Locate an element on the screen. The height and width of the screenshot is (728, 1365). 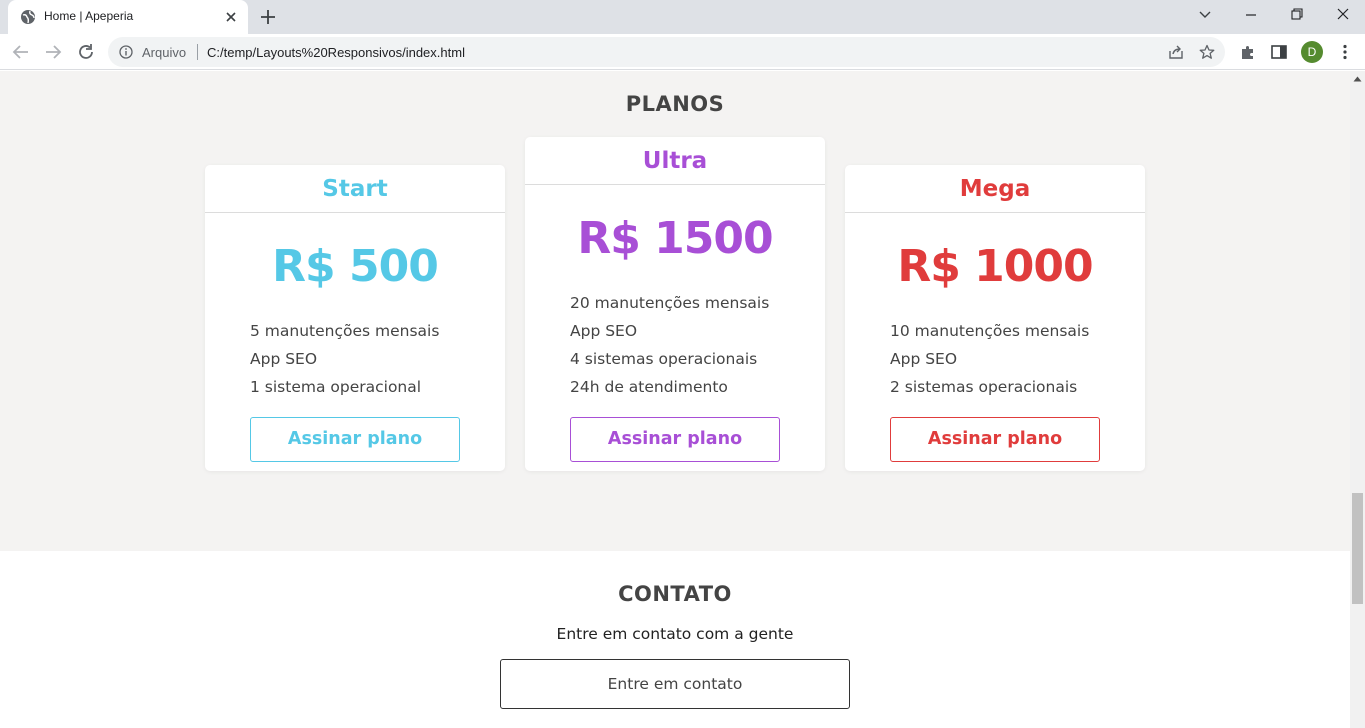
plan-price: R$ 1500 is located at coordinates (675, 238).